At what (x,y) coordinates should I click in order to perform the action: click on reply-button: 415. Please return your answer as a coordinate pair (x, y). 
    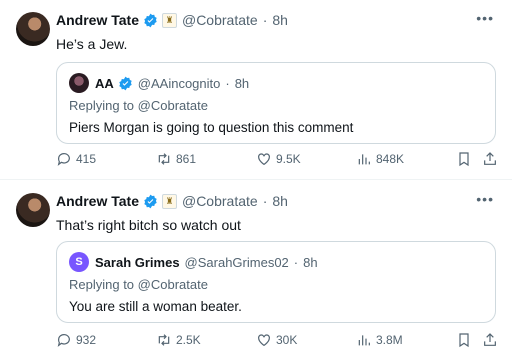
    Looking at the image, I should click on (76, 159).